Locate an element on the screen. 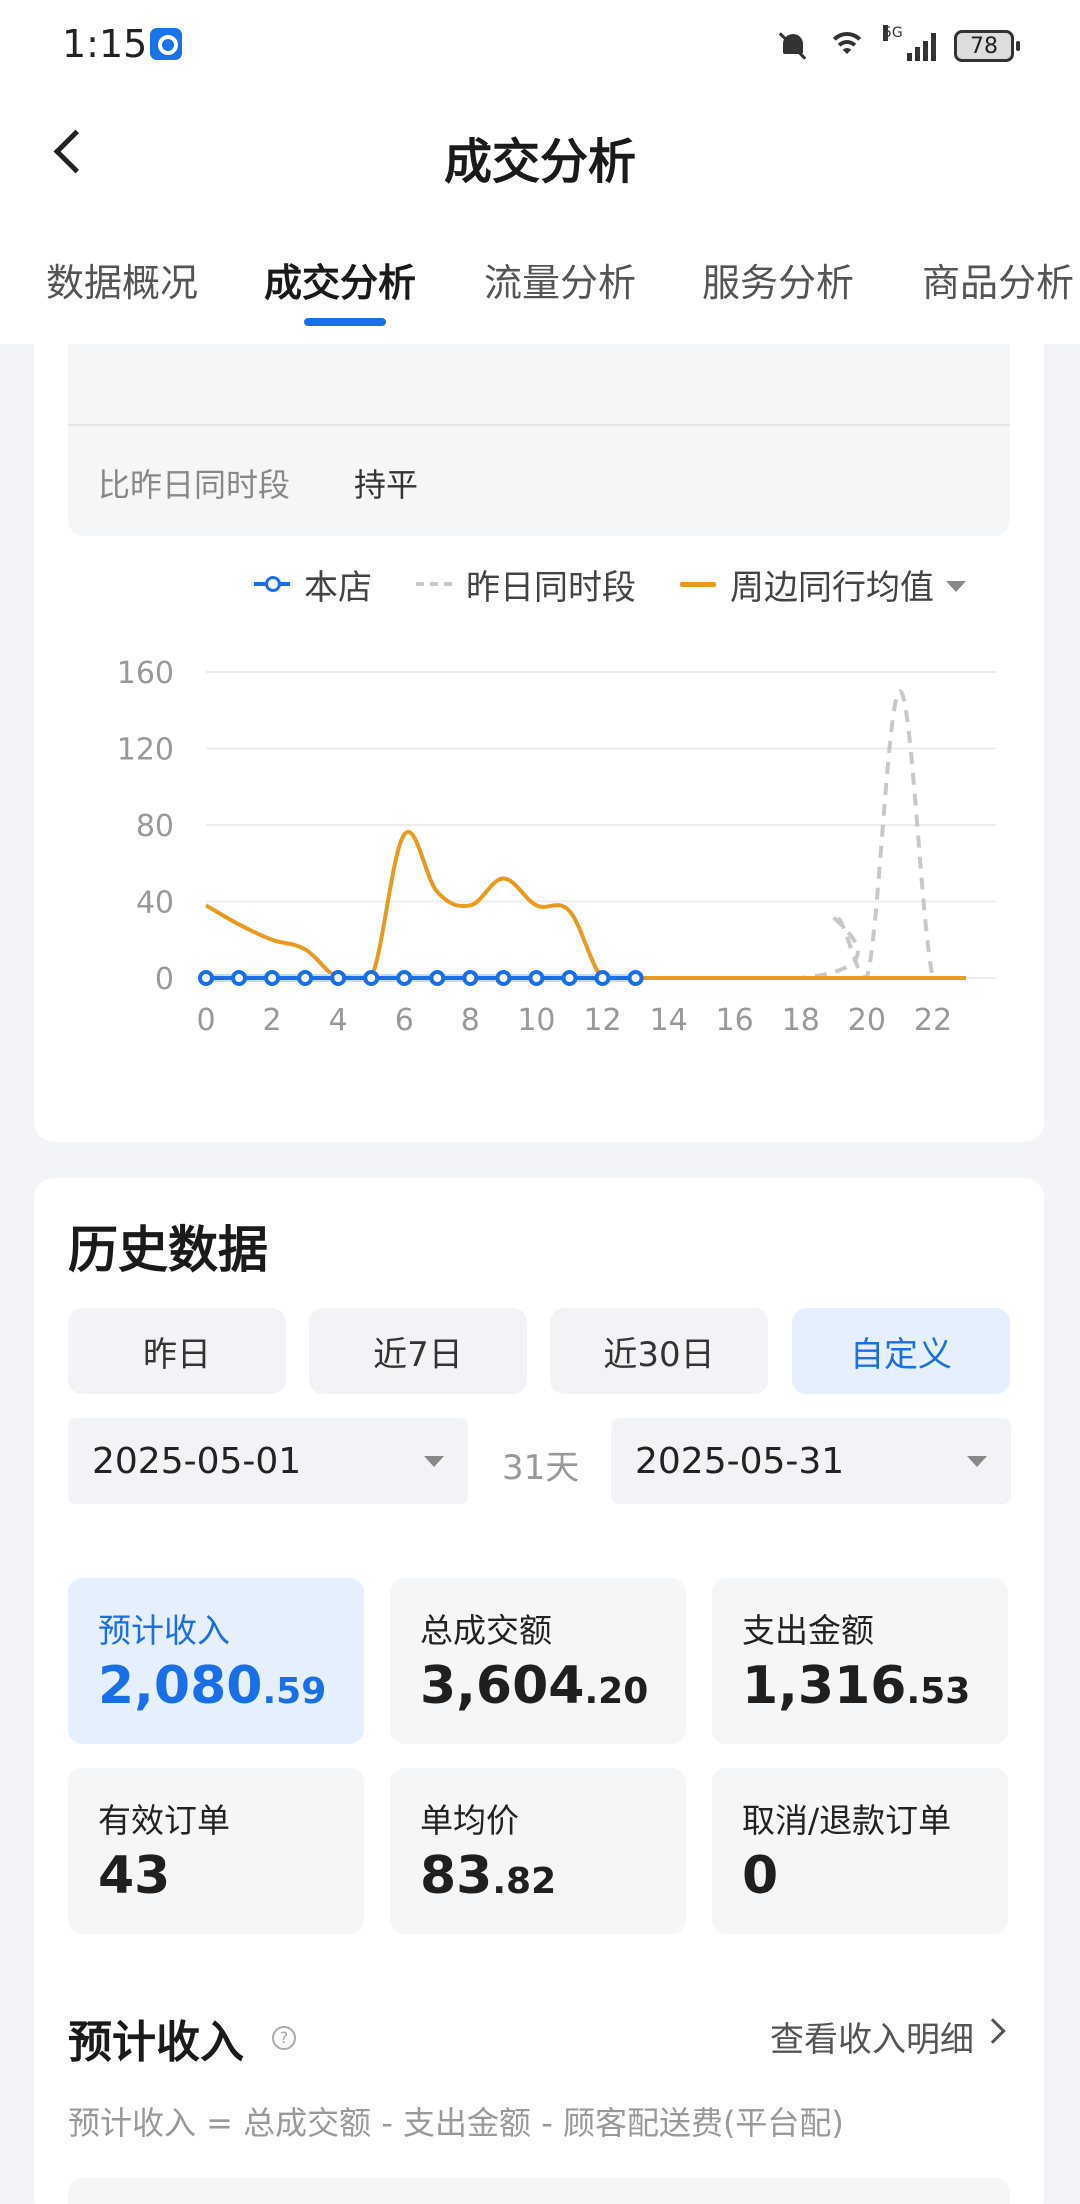 This screenshot has width=1080, height=2204. legend-store-label: 本店 is located at coordinates (338, 587).